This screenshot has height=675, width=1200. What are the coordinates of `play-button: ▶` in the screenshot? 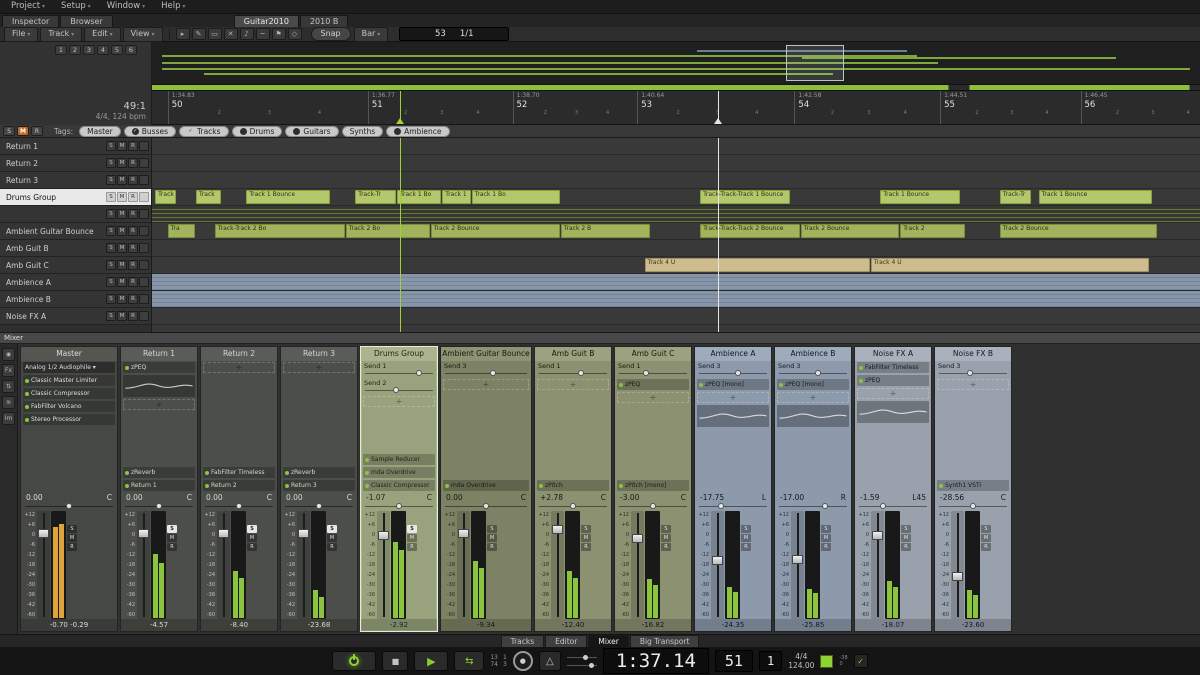 It's located at (431, 661).